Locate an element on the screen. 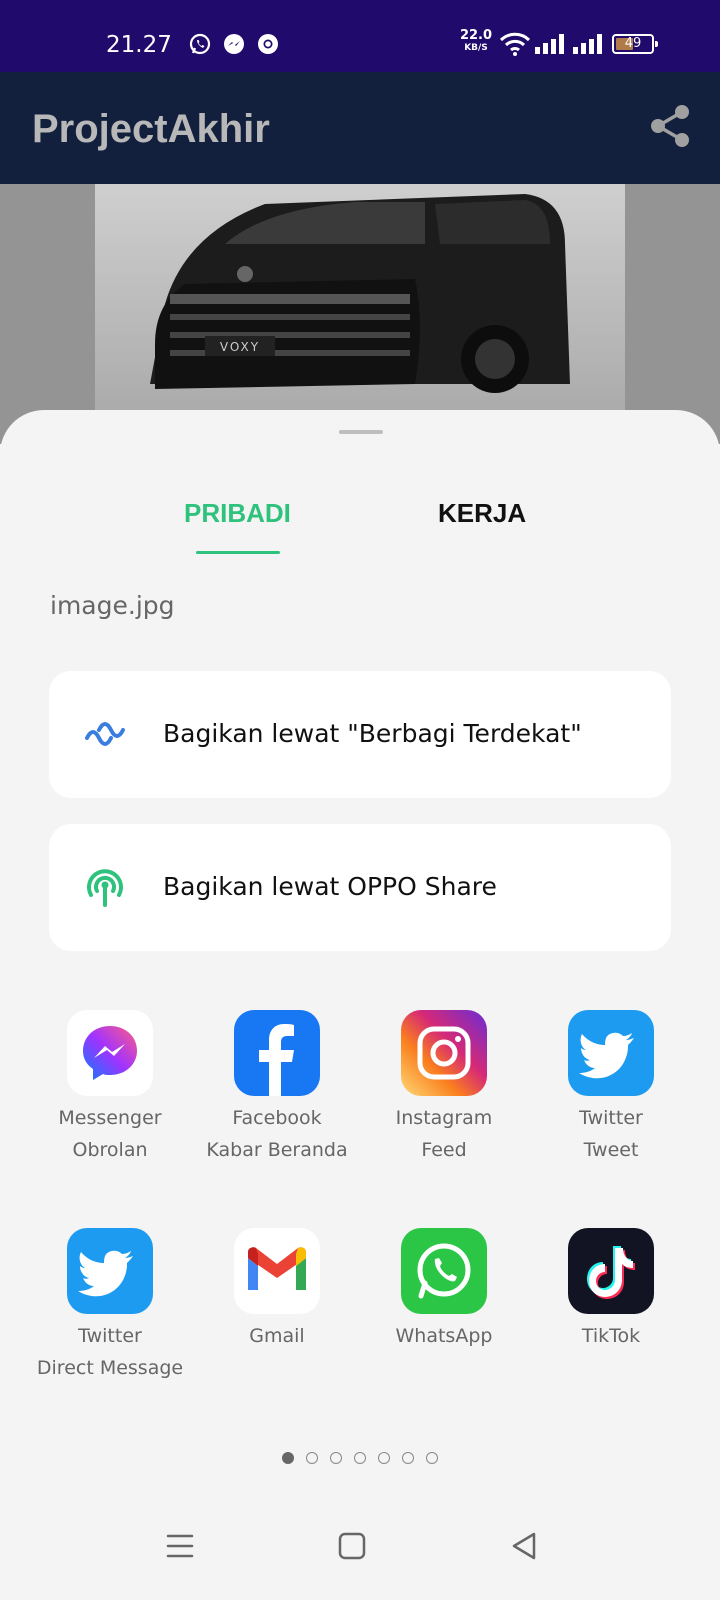 This screenshot has width=720, height=1600. oppo-share-label: Bagikan lewat OPPO Share is located at coordinates (330, 886).